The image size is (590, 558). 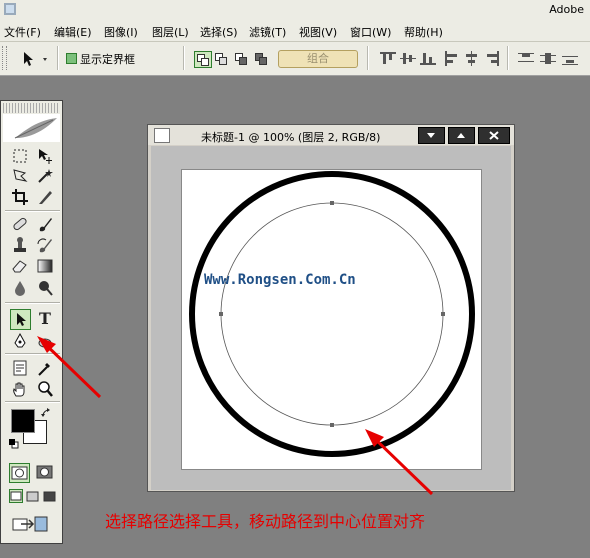 What do you see at coordinates (265, 521) in the screenshot?
I see `instruction-caption: 选择路径选择工具，移动路径到中心位置对齐` at bounding box center [265, 521].